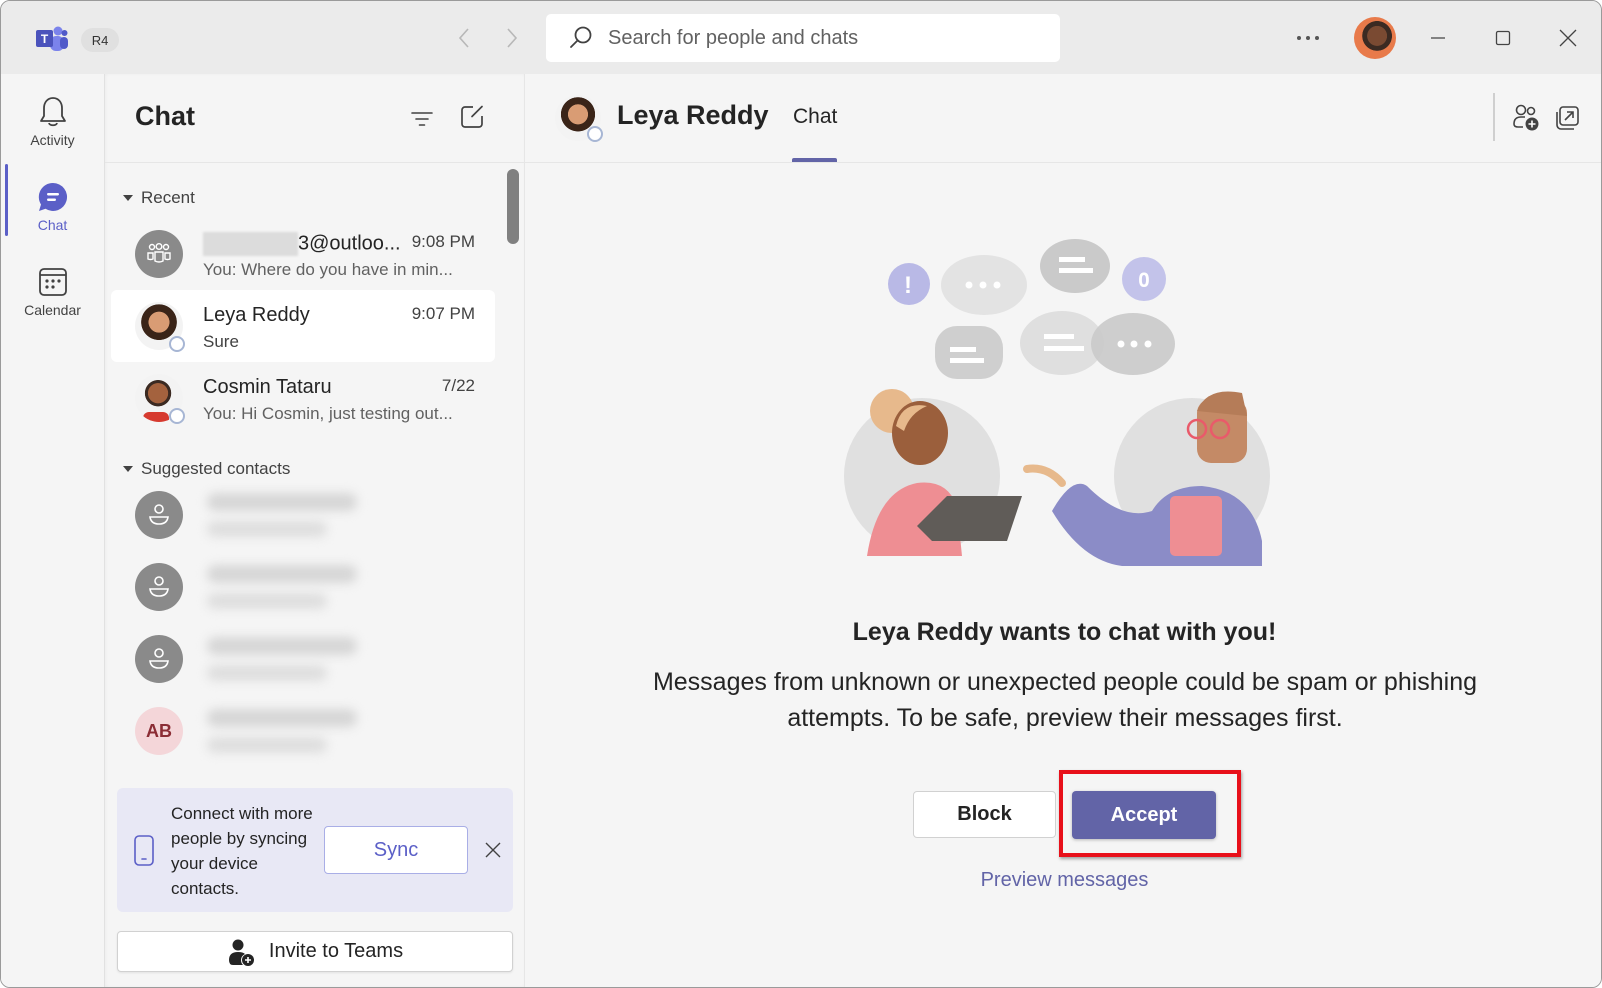 This screenshot has width=1602, height=988. I want to click on more-horizontal-icon, so click(1308, 38).